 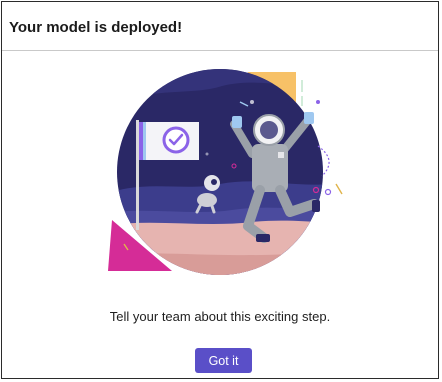 What do you see at coordinates (220, 316) in the screenshot?
I see `dialog-message: Tell your team about this exciting step.` at bounding box center [220, 316].